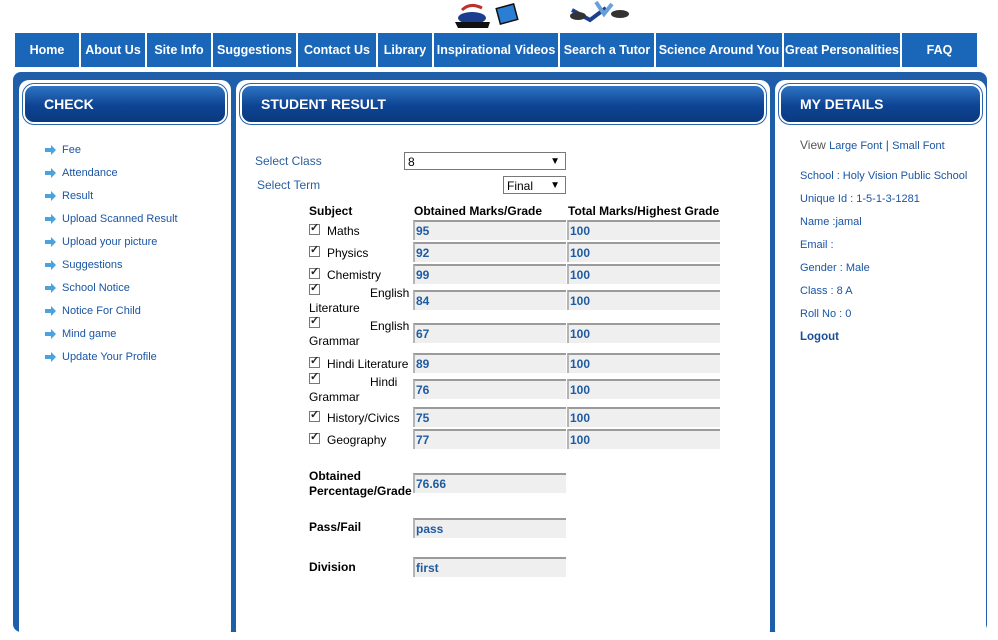  I want to click on division-label: Division, so click(332, 567).